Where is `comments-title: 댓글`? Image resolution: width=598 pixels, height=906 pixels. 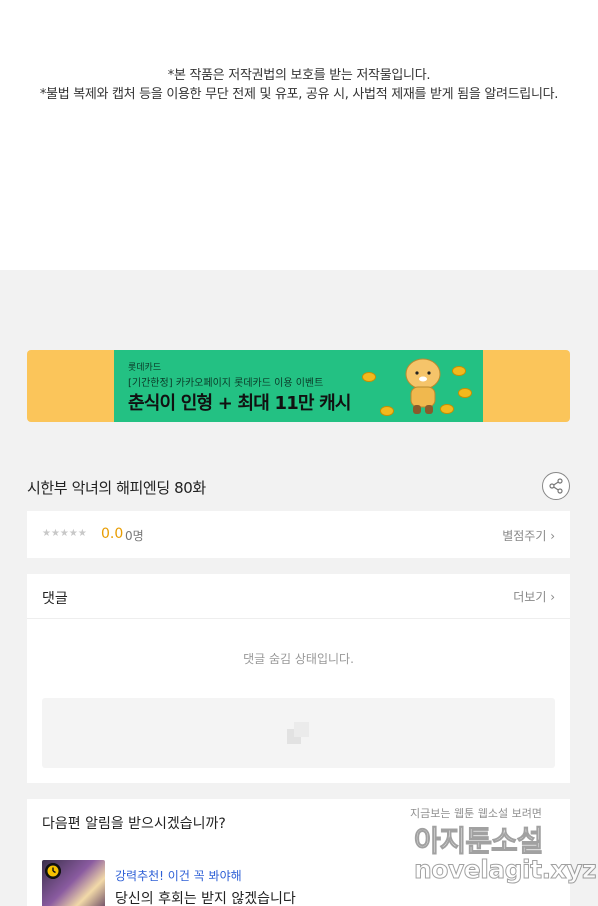 comments-title: 댓글 is located at coordinates (55, 599).